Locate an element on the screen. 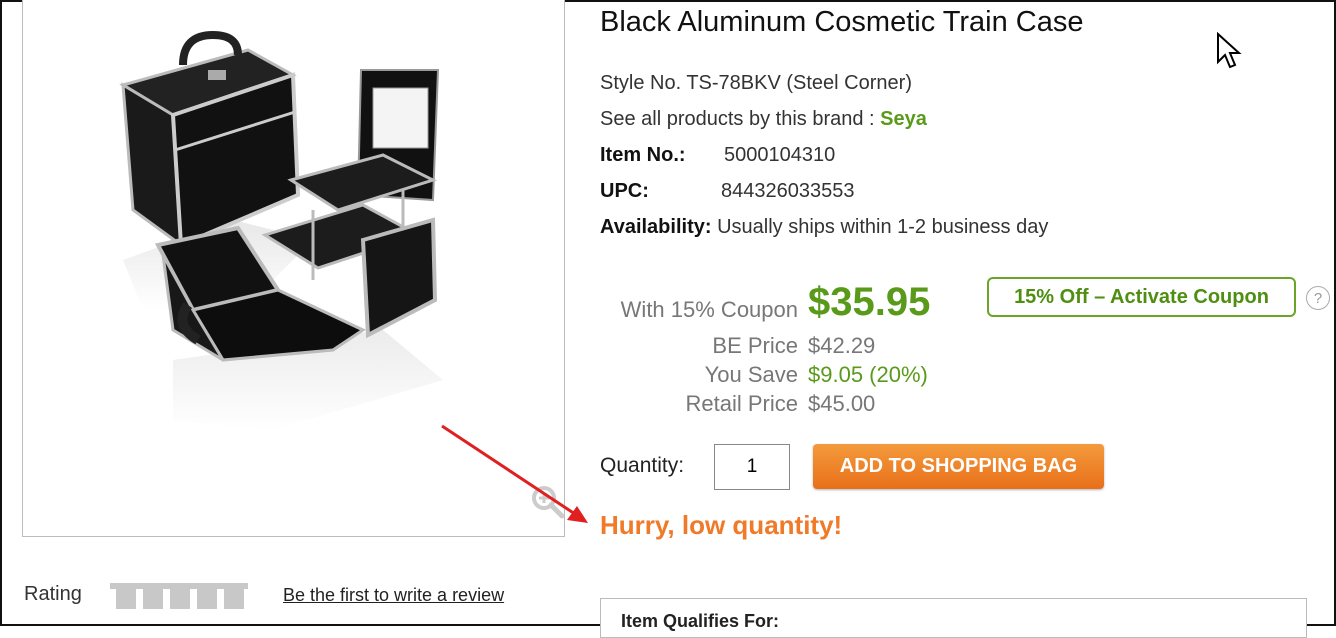  mouse-cursor-icon is located at coordinates (1229, 50).